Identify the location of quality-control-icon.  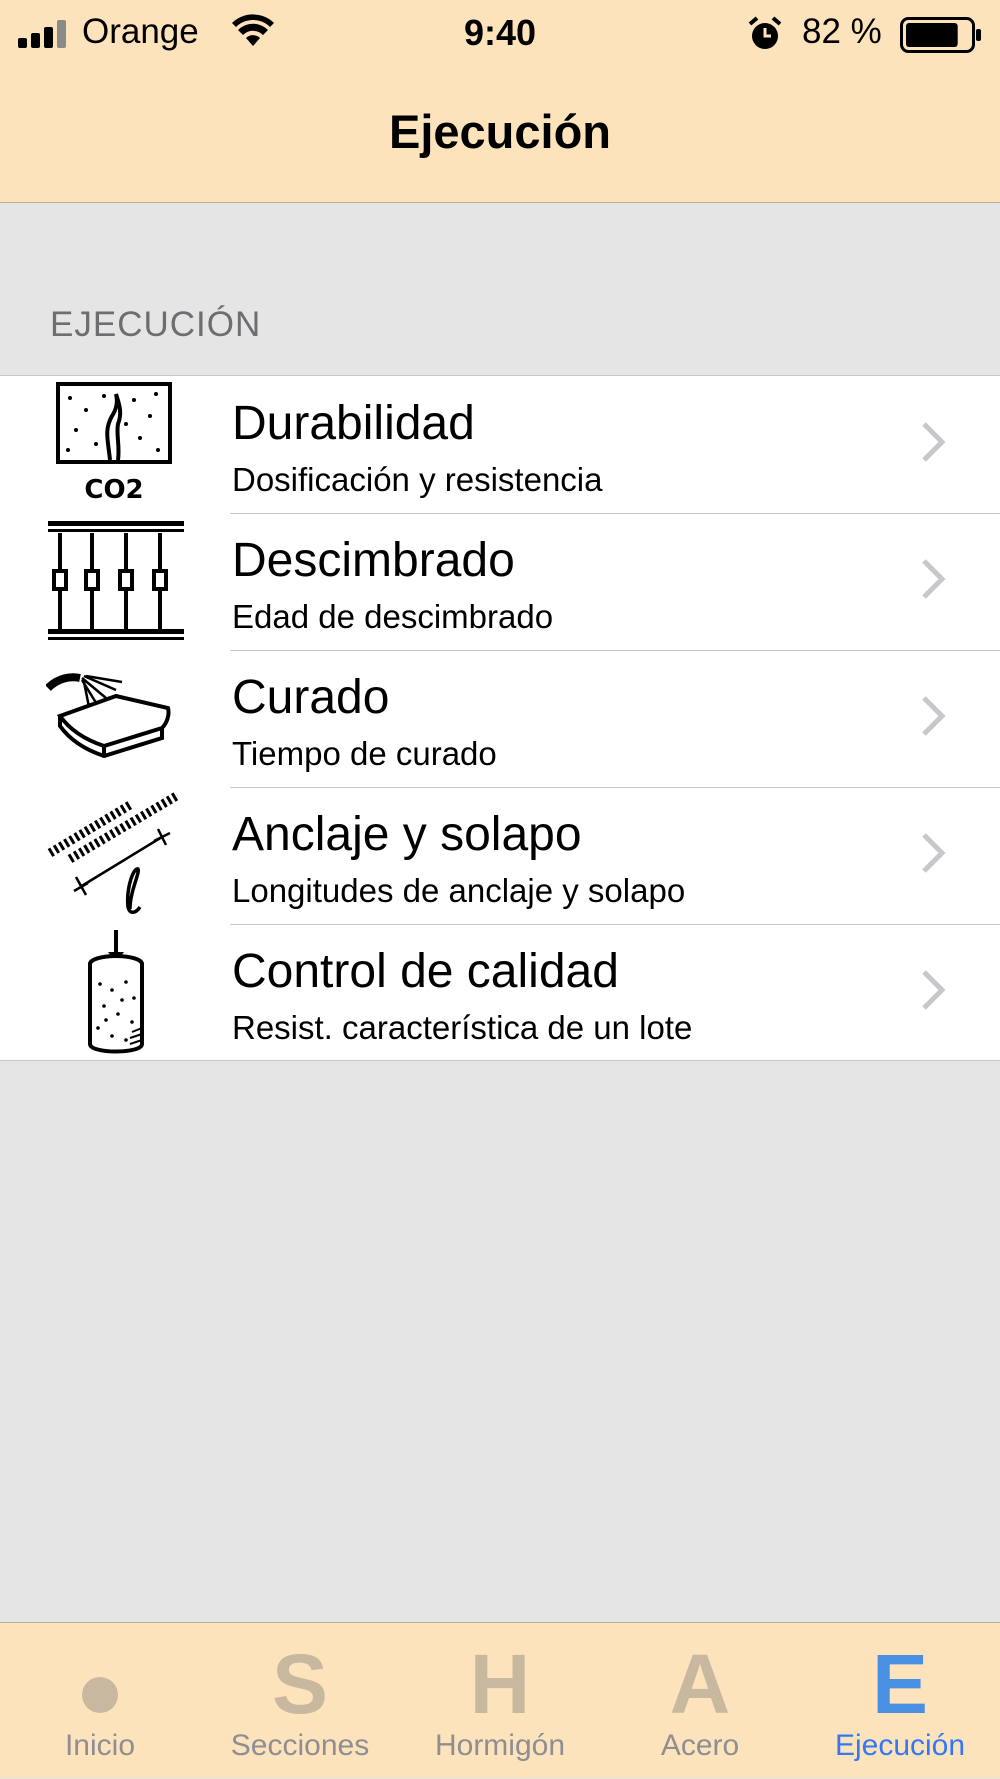
(116, 992).